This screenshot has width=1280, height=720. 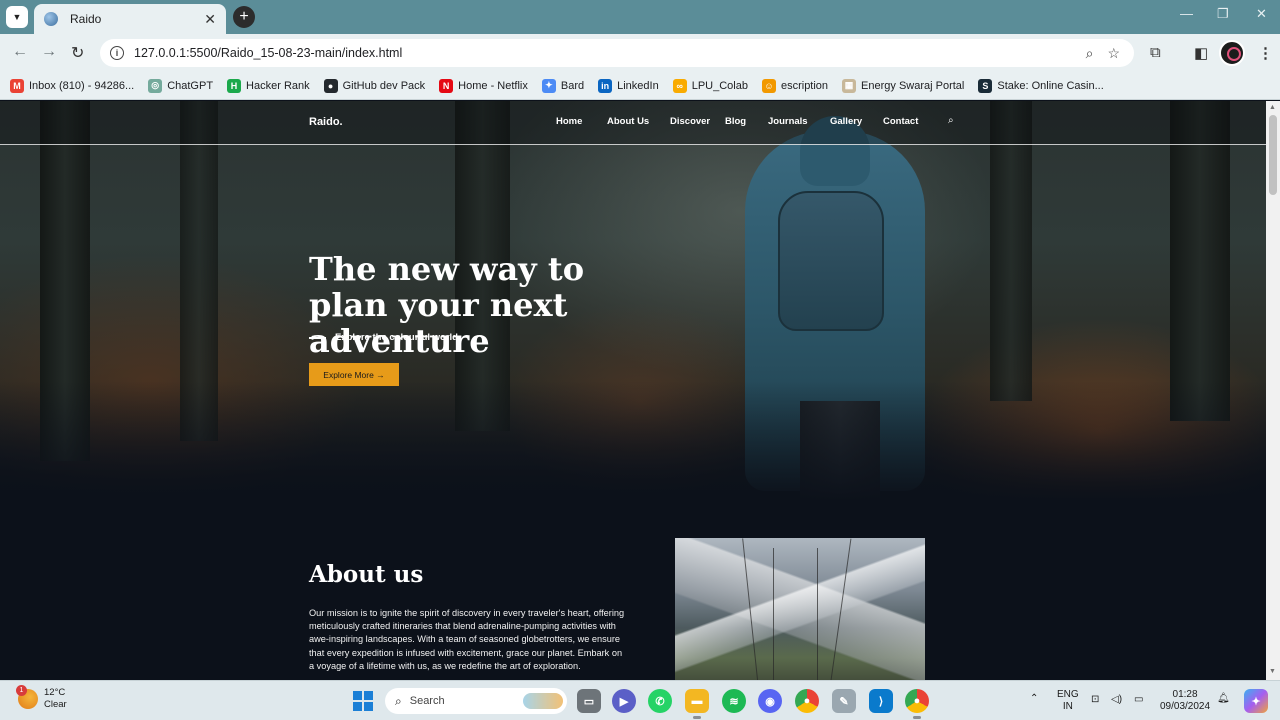 I want to click on notification-badge: 1, so click(x=21, y=690).